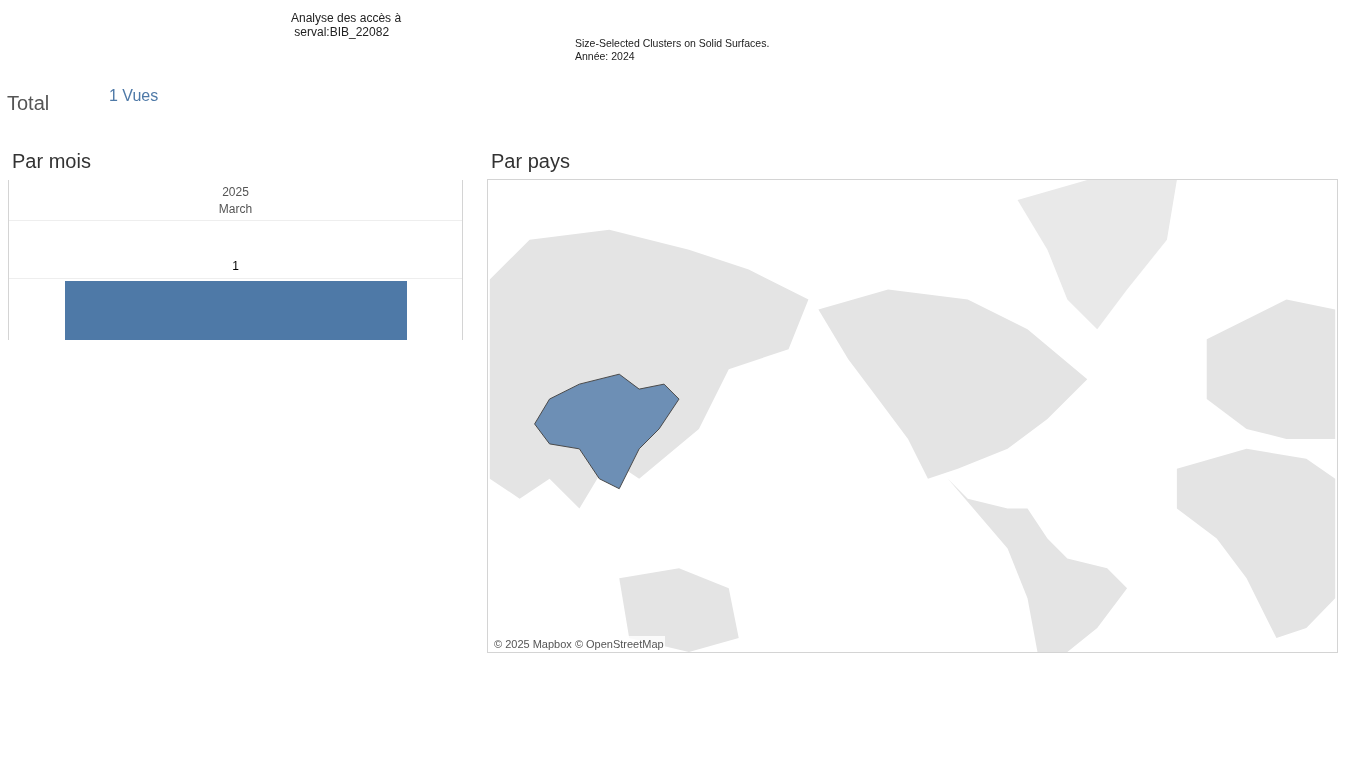 This screenshot has width=1366, height=768. Describe the element at coordinates (672, 50) in the screenshot. I see `dashboard-subtitle: Size-Selected Clusters on Solid Surfaces. Année: 2024` at that location.